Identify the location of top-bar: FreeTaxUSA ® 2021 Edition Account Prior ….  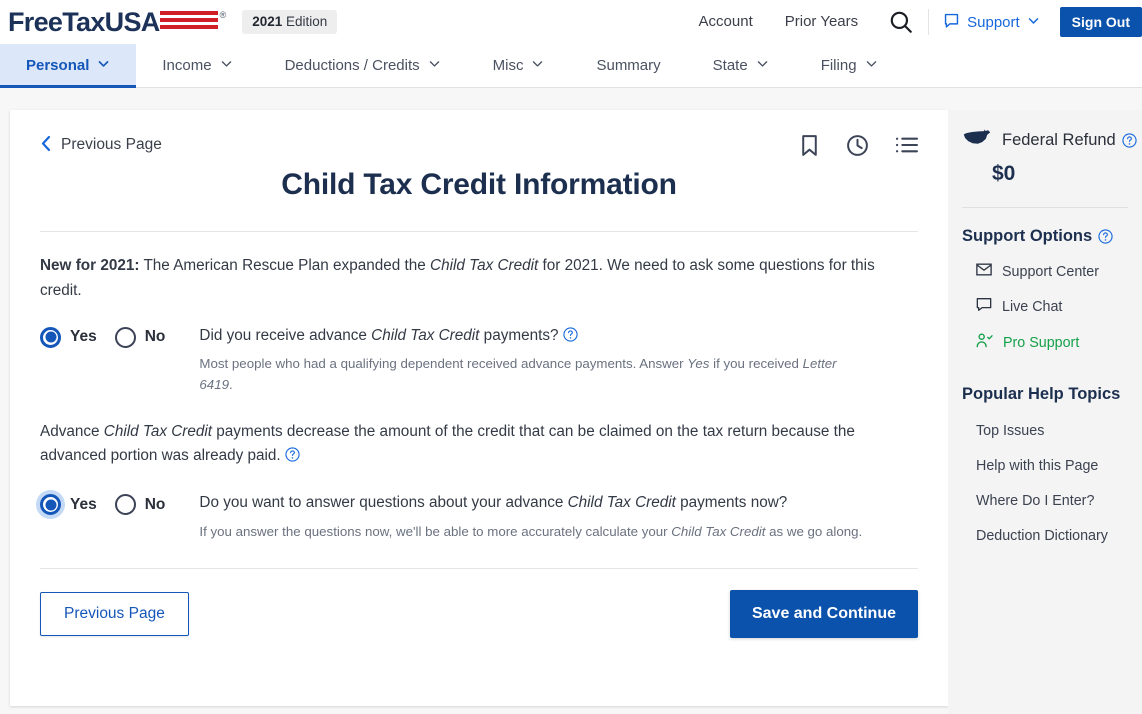
(571, 22).